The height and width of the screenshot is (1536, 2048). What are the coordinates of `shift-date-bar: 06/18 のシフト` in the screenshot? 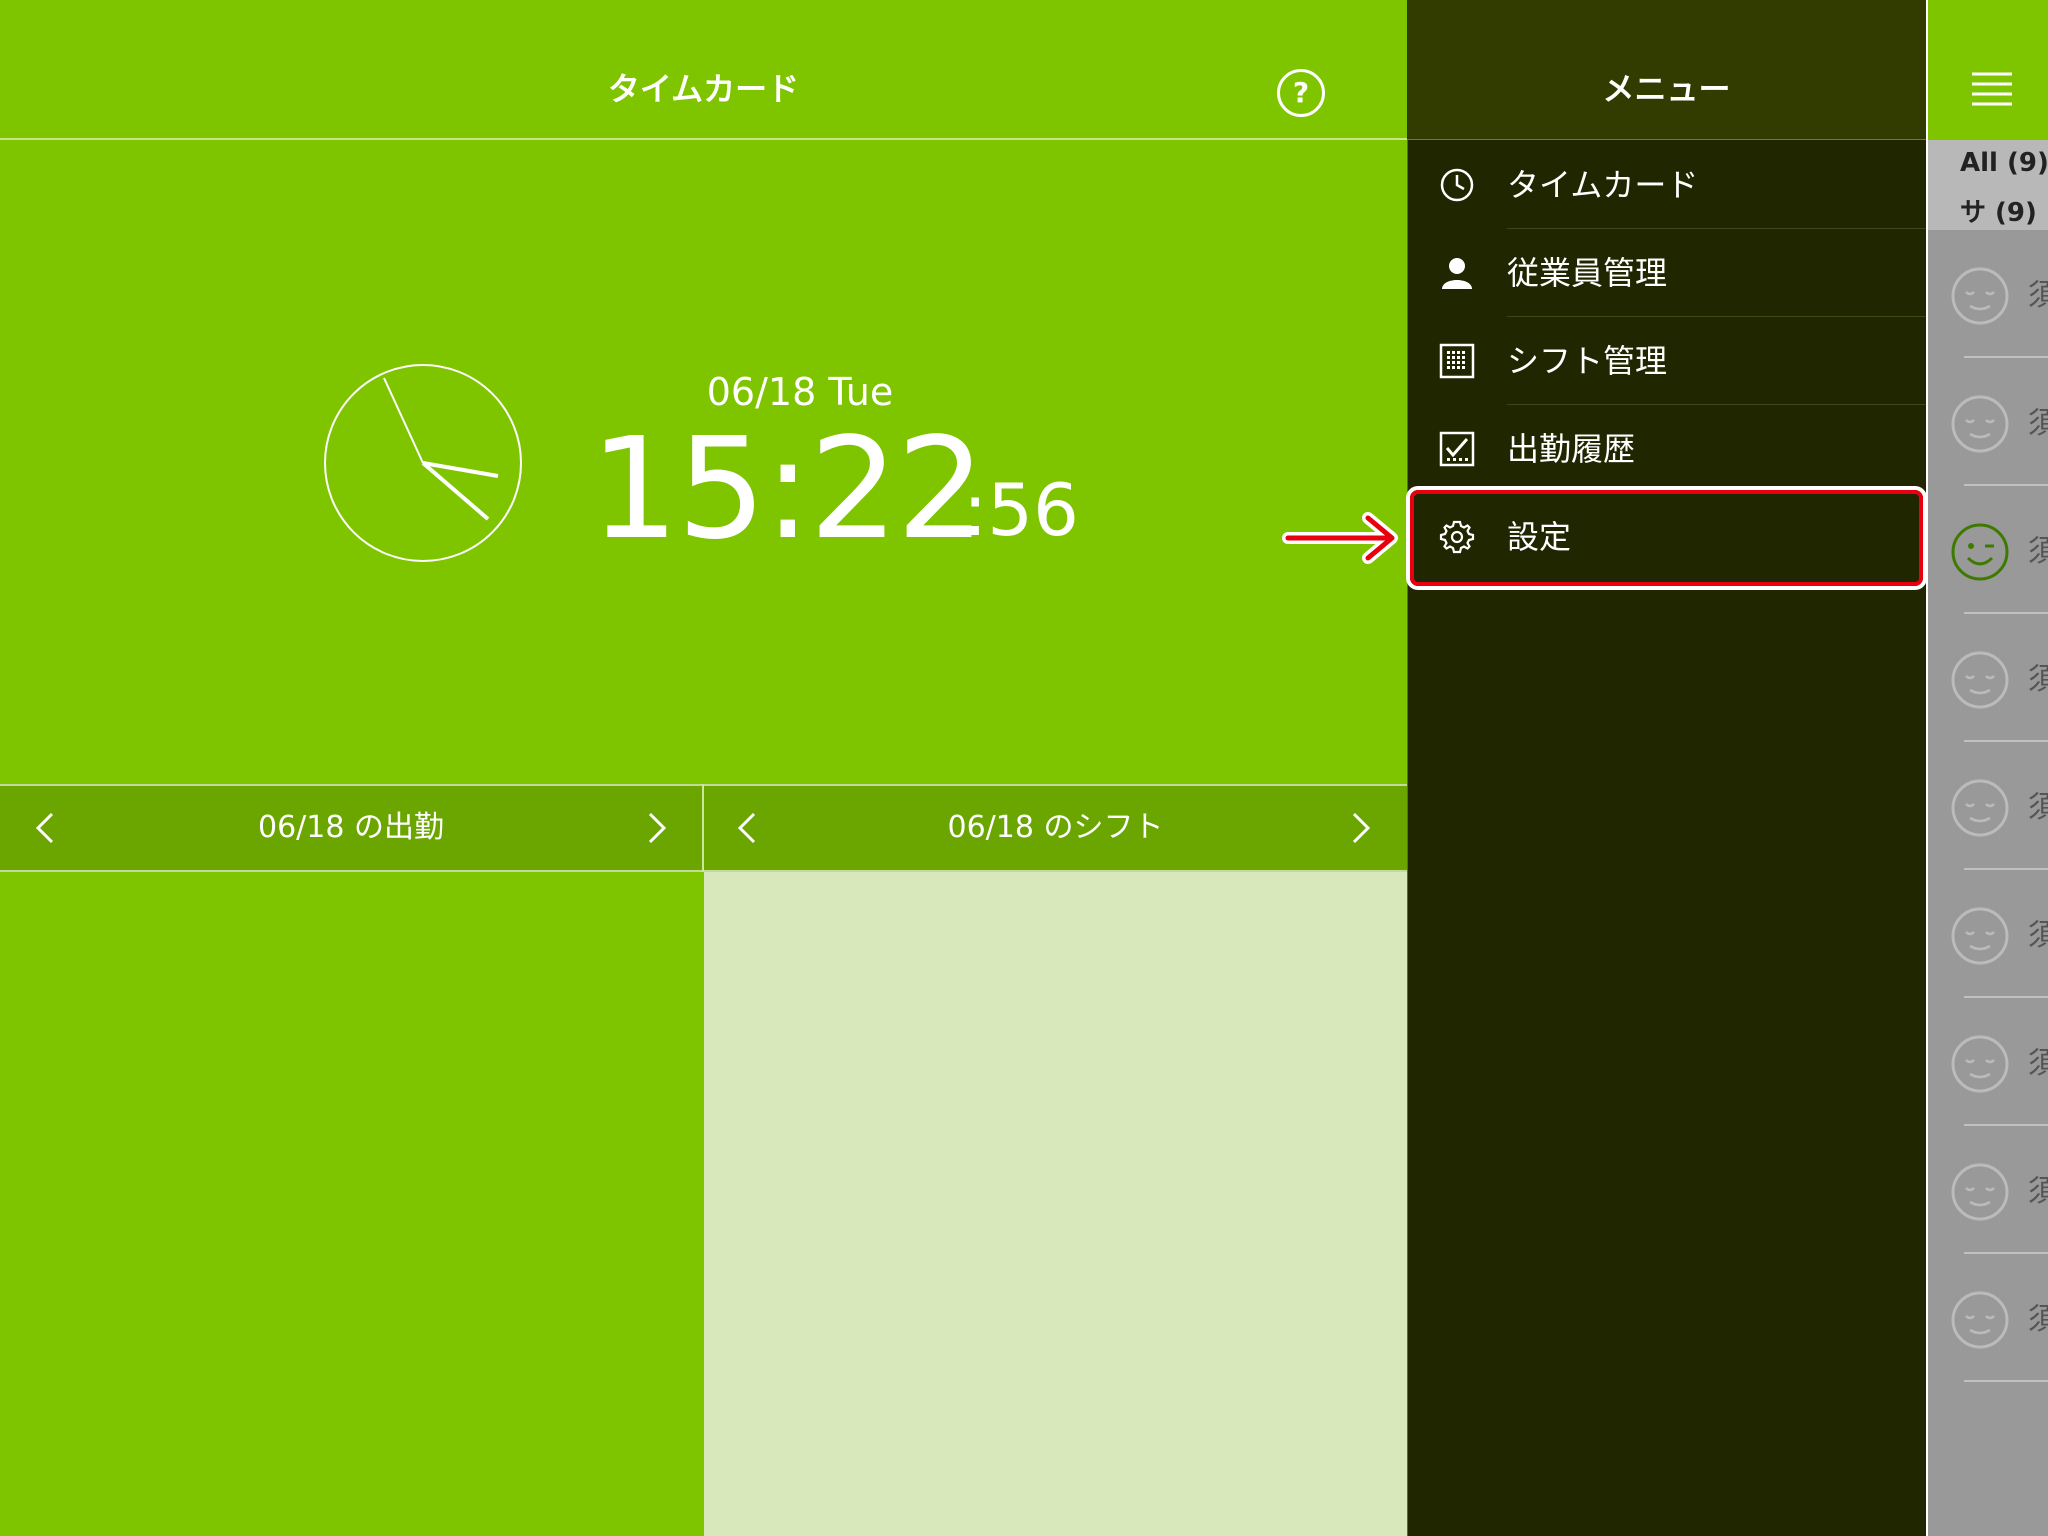 It's located at (1055, 828).